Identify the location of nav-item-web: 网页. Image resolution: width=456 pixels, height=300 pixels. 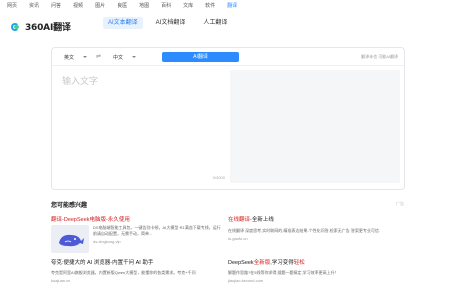
(12, 6).